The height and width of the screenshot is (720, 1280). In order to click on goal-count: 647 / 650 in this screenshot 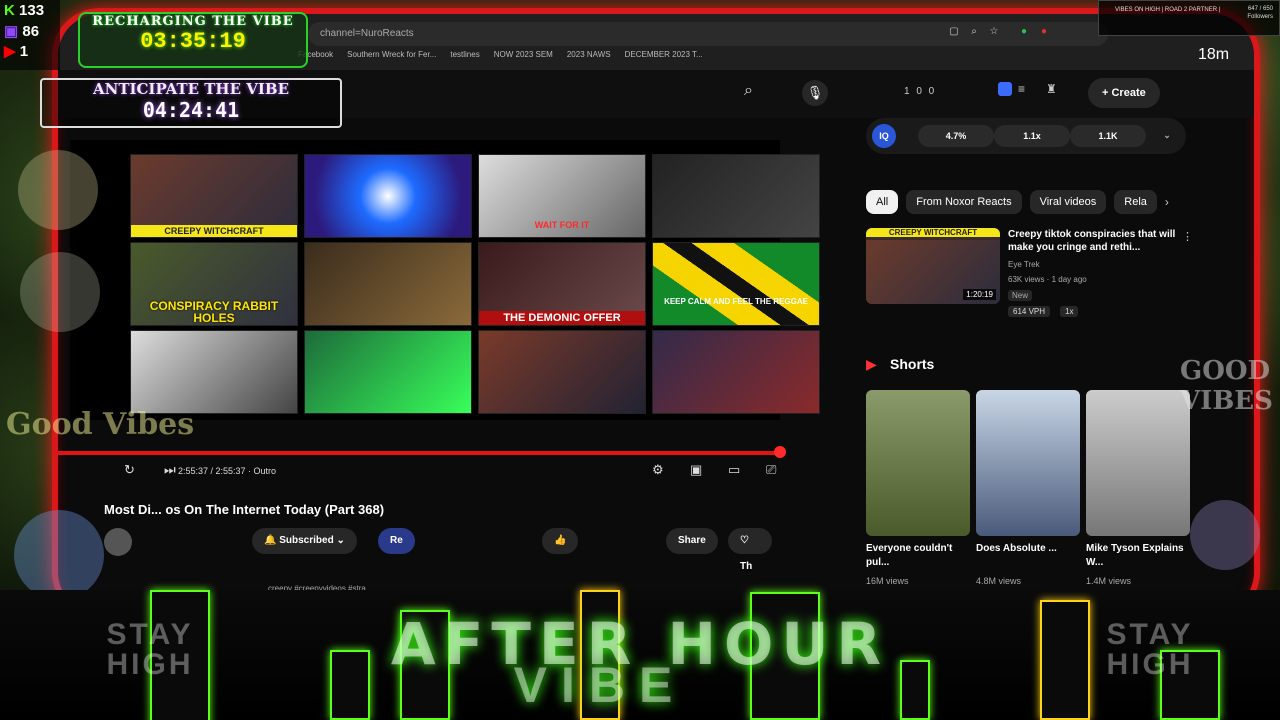, I will do `click(1260, 9)`.